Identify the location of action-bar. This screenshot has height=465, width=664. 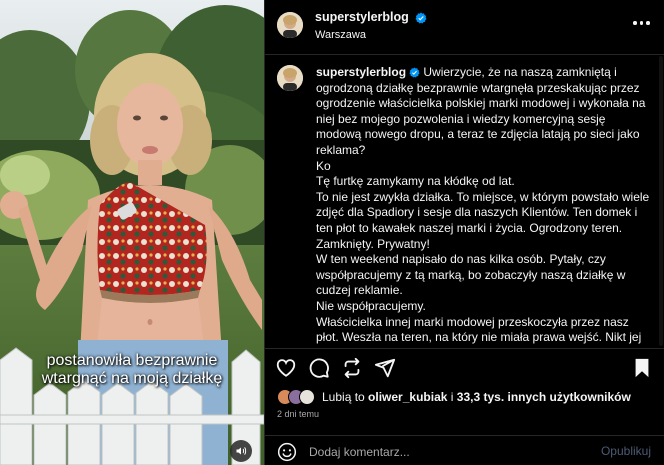
(464, 368).